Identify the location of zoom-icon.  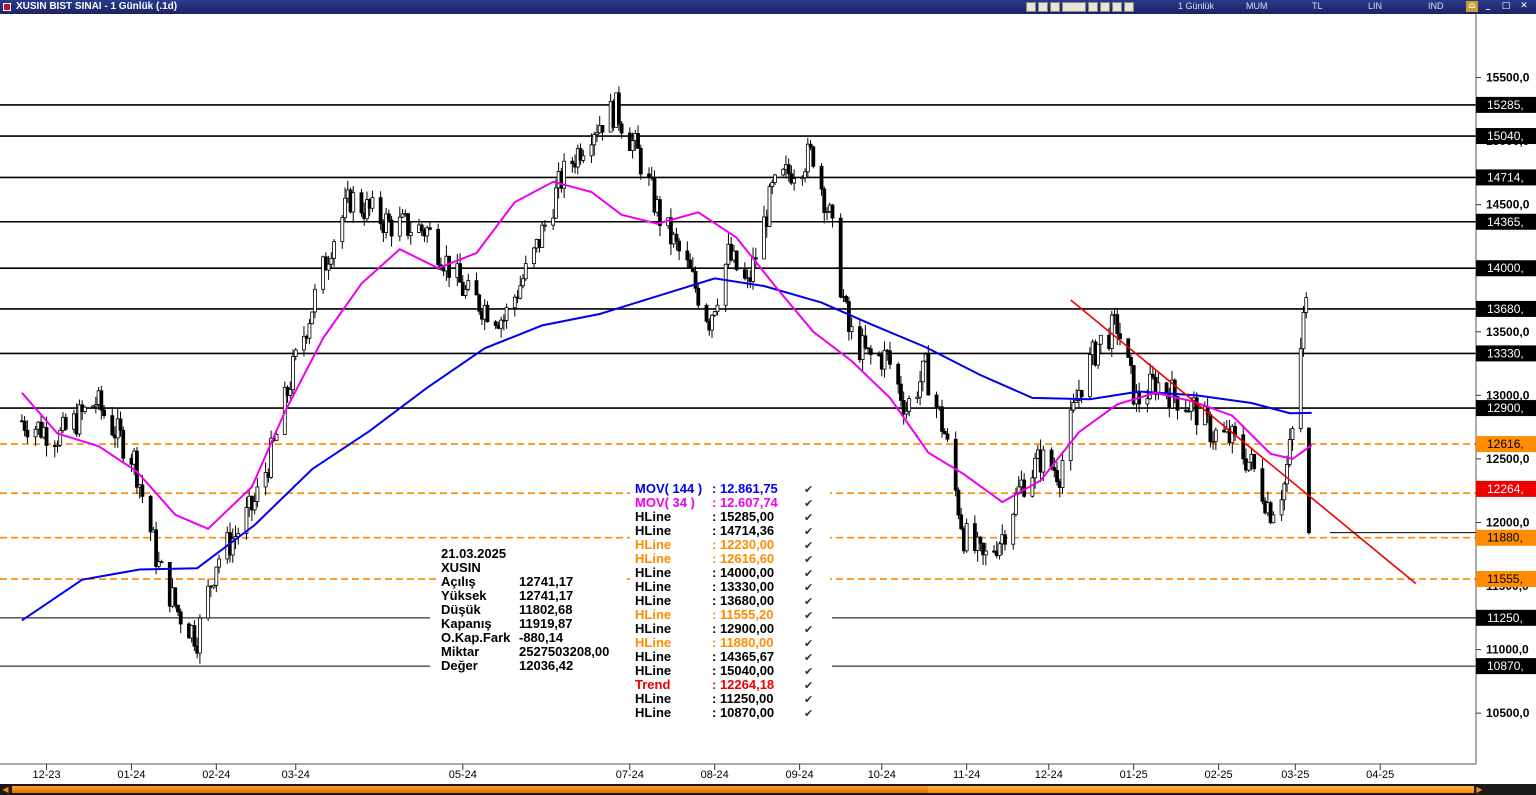
(1031, 7).